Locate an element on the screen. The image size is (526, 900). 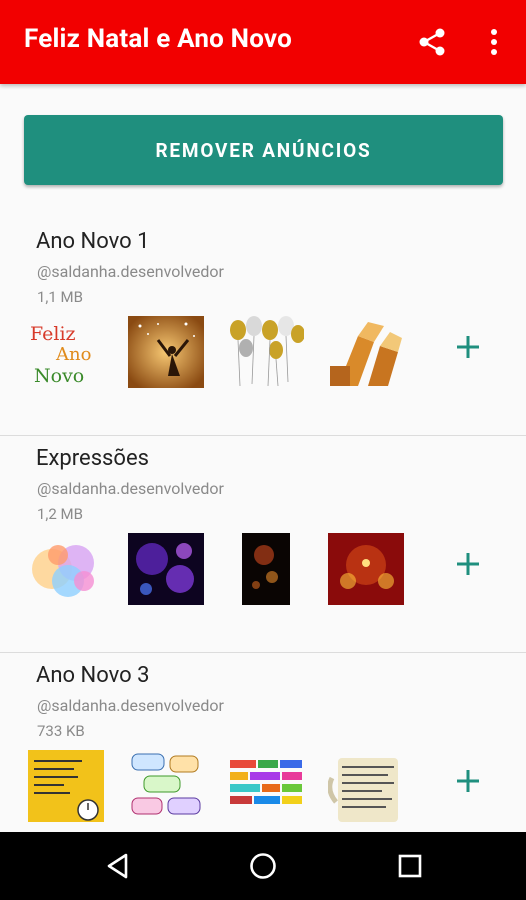
text-mug-sticker is located at coordinates (366, 786).